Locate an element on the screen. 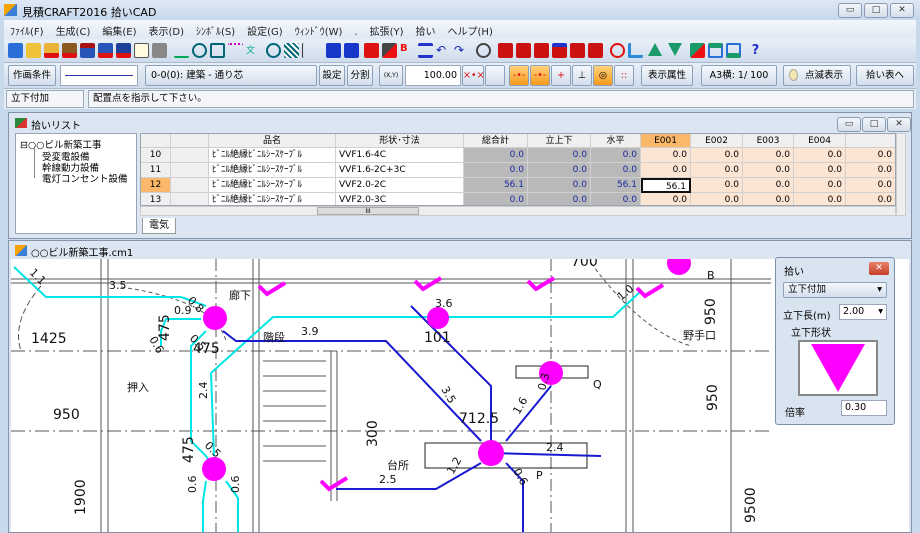  menu-extend: 拡張(Y) is located at coordinates (387, 29).